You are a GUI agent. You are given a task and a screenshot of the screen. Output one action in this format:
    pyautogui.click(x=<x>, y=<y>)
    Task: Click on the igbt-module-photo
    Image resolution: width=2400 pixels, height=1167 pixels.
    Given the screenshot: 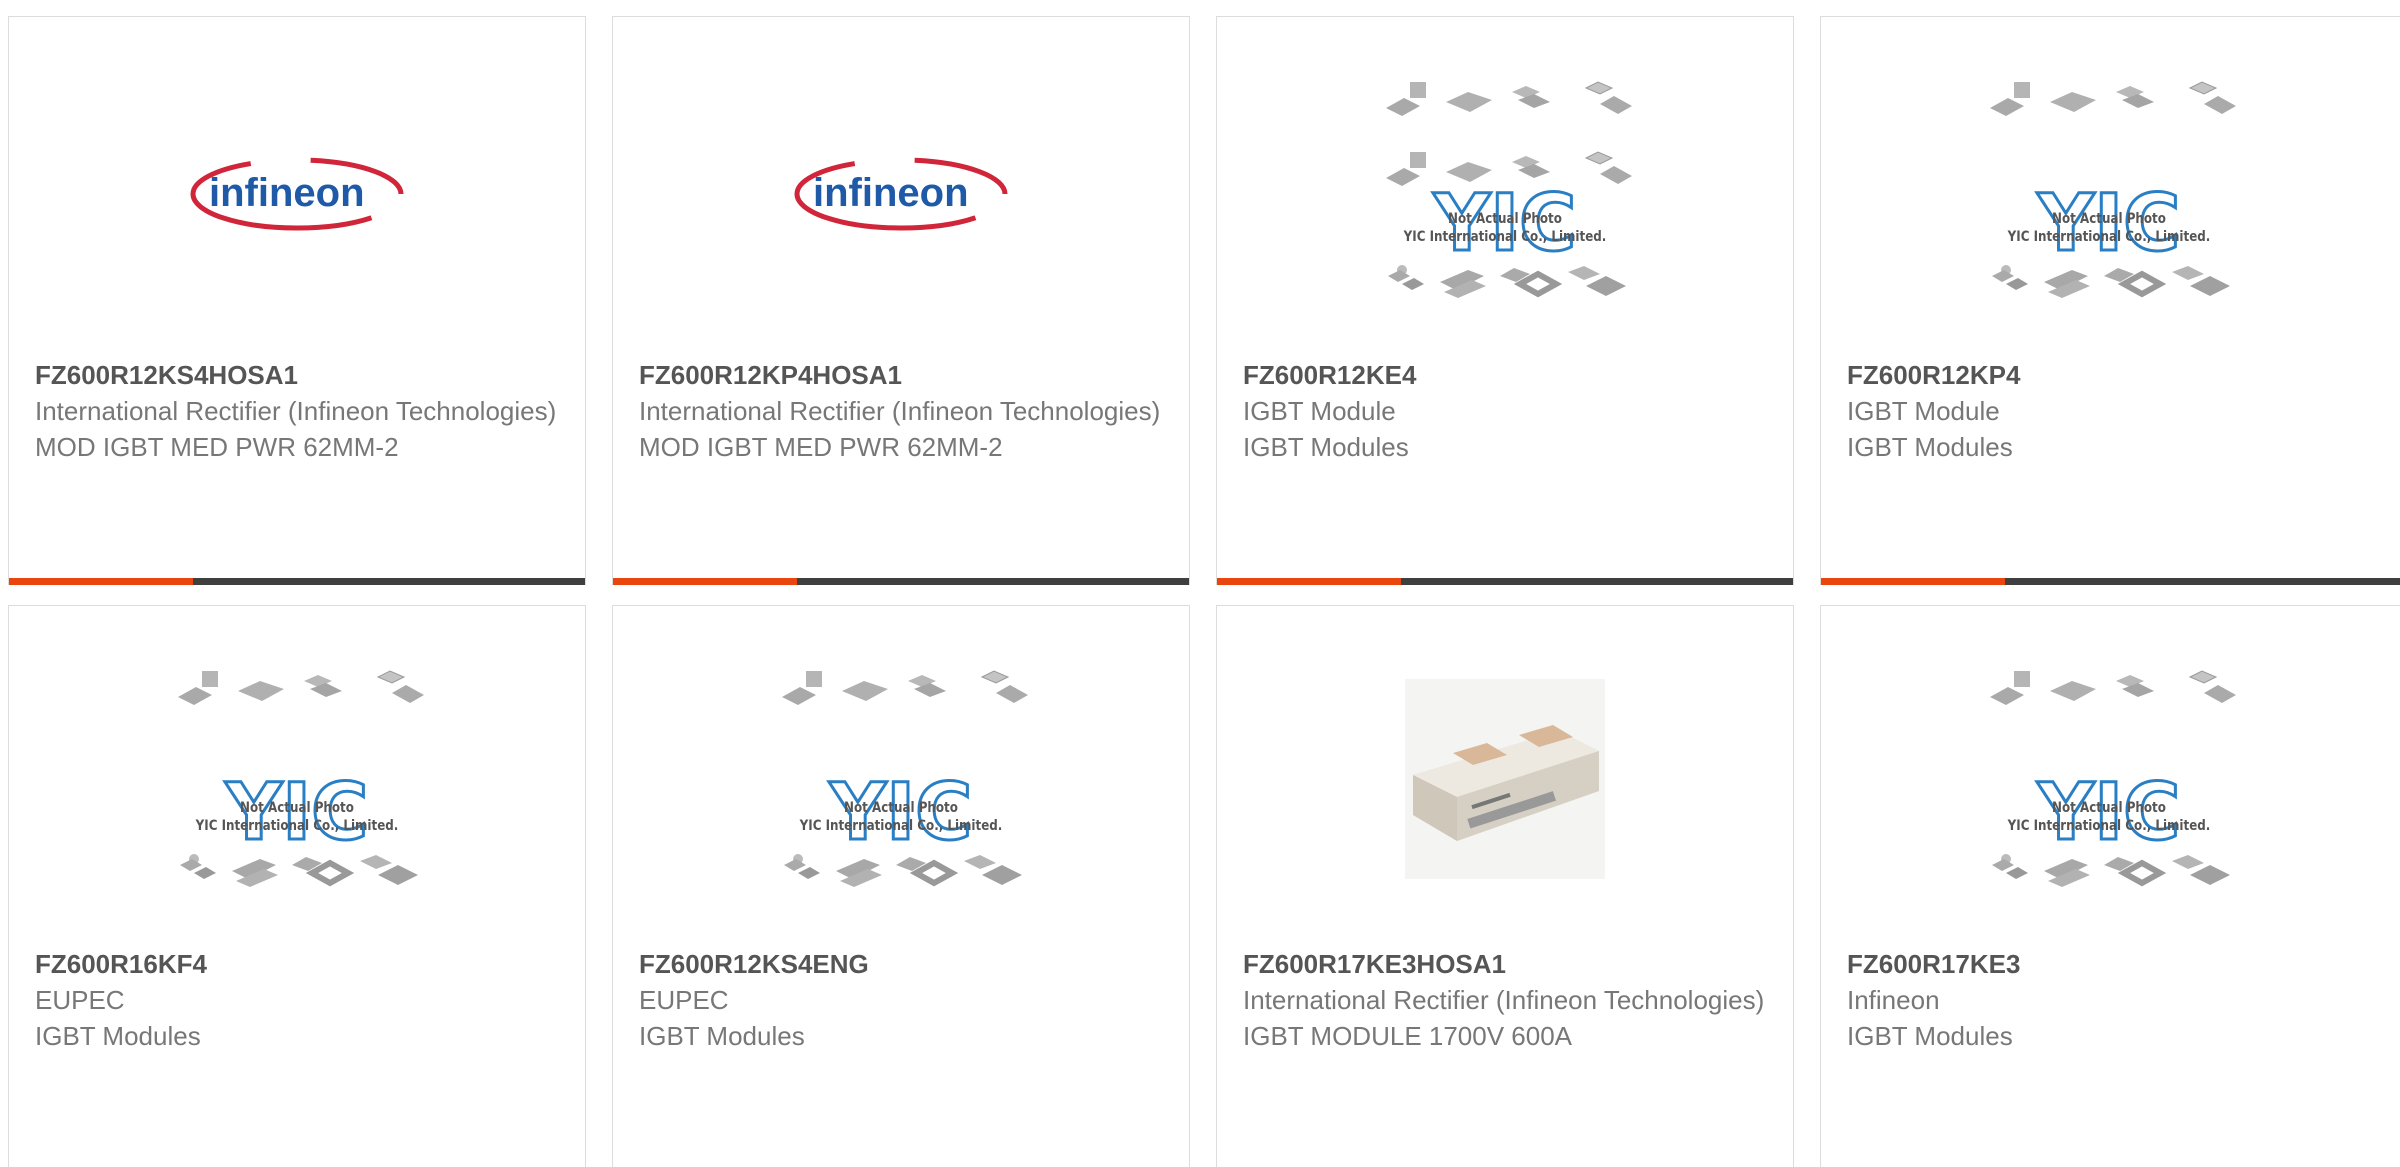 What is the action you would take?
    pyautogui.click(x=1505, y=778)
    